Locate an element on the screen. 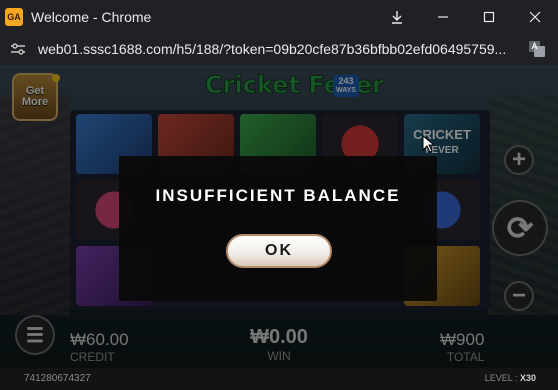 This screenshot has height=390, width=558. level-indicator: LEVEL : X30 is located at coordinates (510, 378).